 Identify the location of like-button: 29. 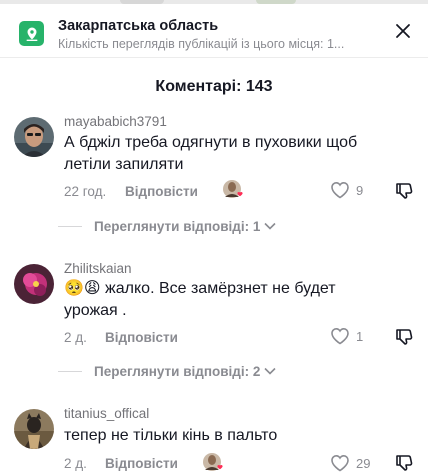
(350, 463).